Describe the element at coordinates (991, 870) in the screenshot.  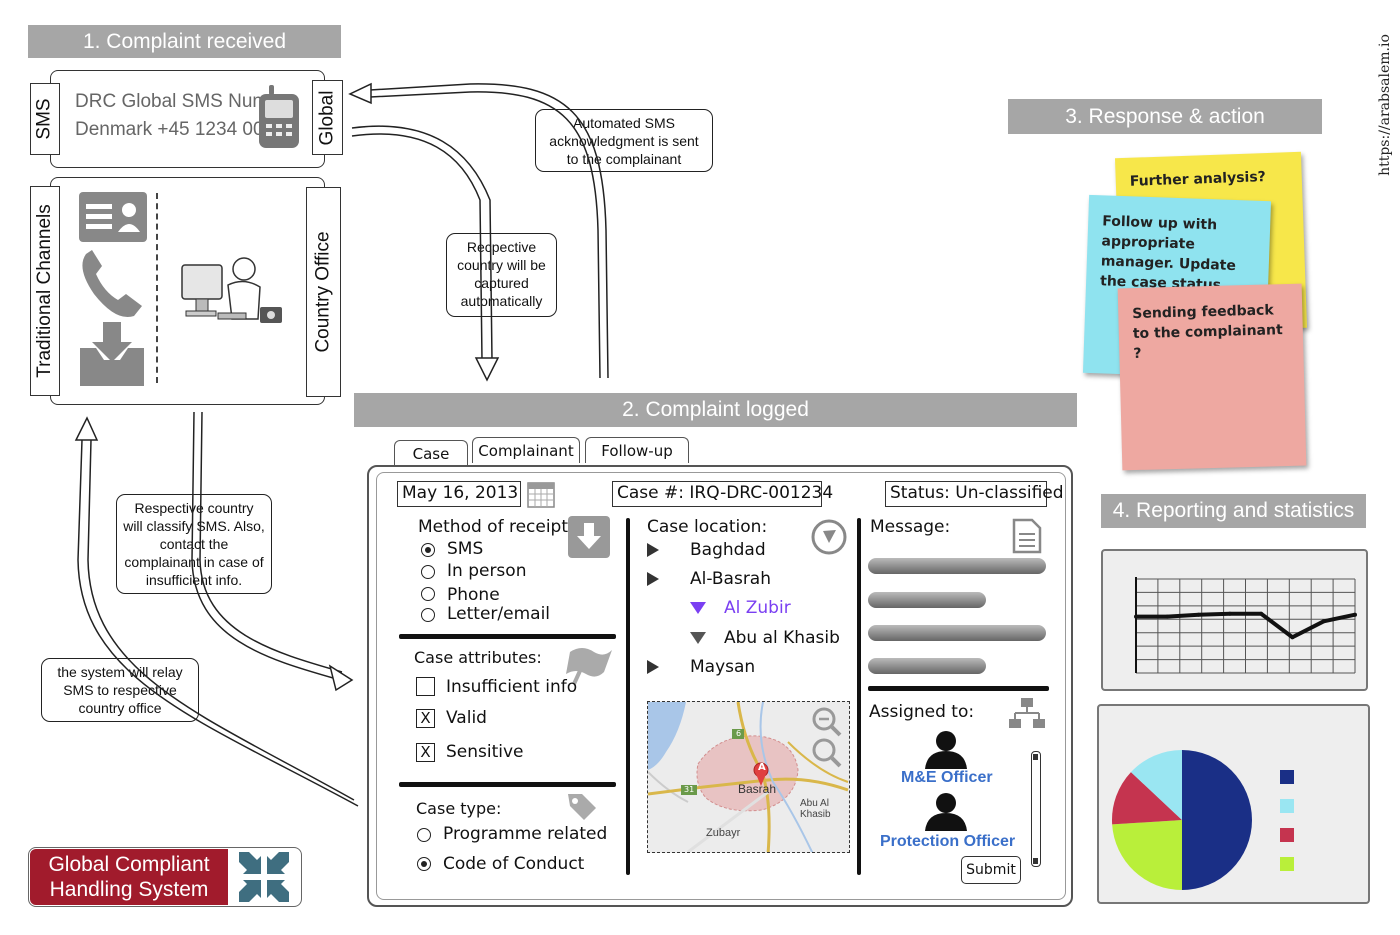
I see `submit-button: Submit` at that location.